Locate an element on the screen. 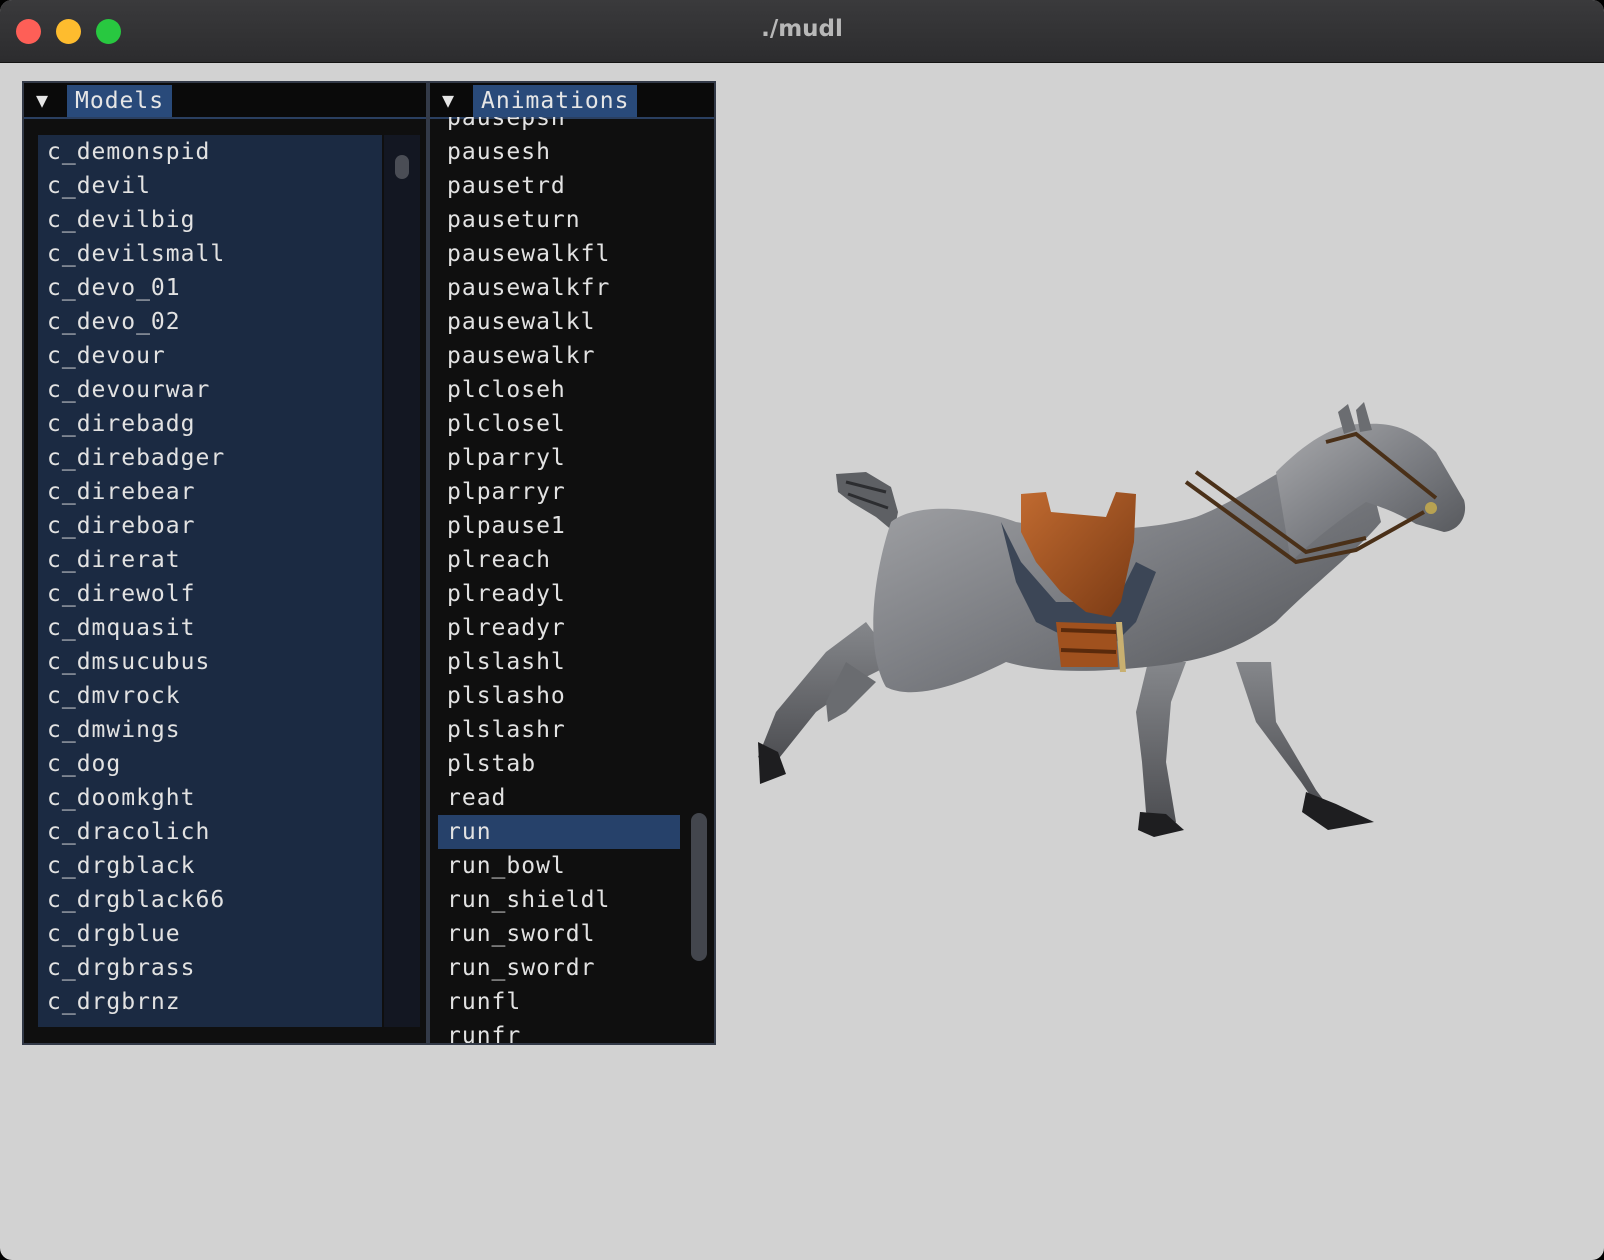  model-list-item: c_dmvrock is located at coordinates (210, 696).